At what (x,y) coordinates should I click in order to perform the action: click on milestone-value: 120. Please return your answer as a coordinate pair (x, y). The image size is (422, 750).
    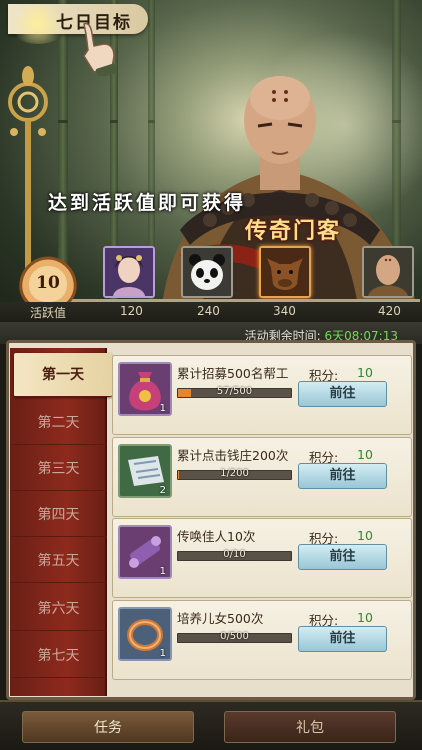
    Looking at the image, I should click on (131, 311).